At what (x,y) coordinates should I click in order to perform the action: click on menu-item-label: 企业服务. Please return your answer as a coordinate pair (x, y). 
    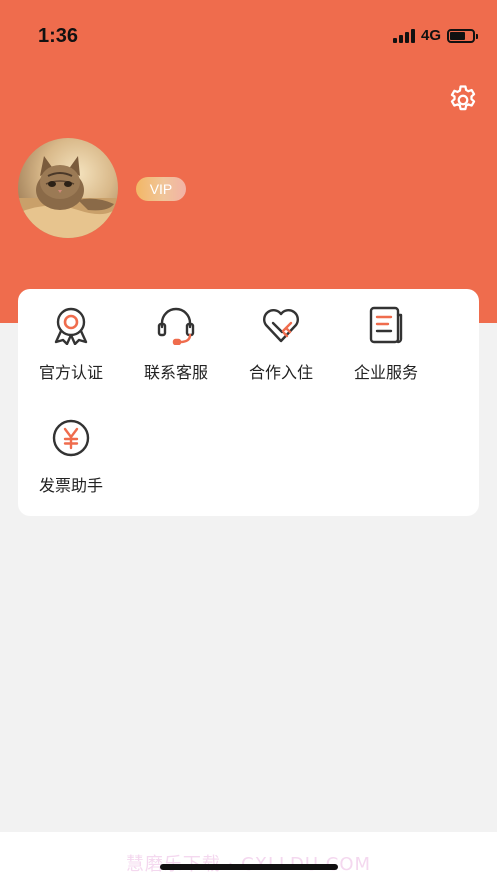
    Looking at the image, I should click on (385, 372).